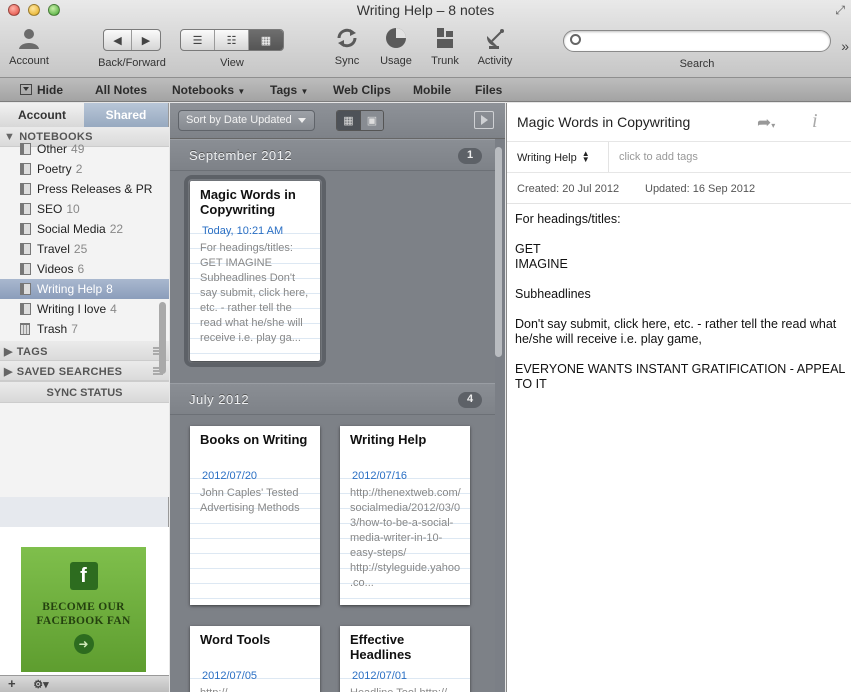 This screenshot has width=851, height=692. I want to click on notebook-count: 22, so click(116, 229).